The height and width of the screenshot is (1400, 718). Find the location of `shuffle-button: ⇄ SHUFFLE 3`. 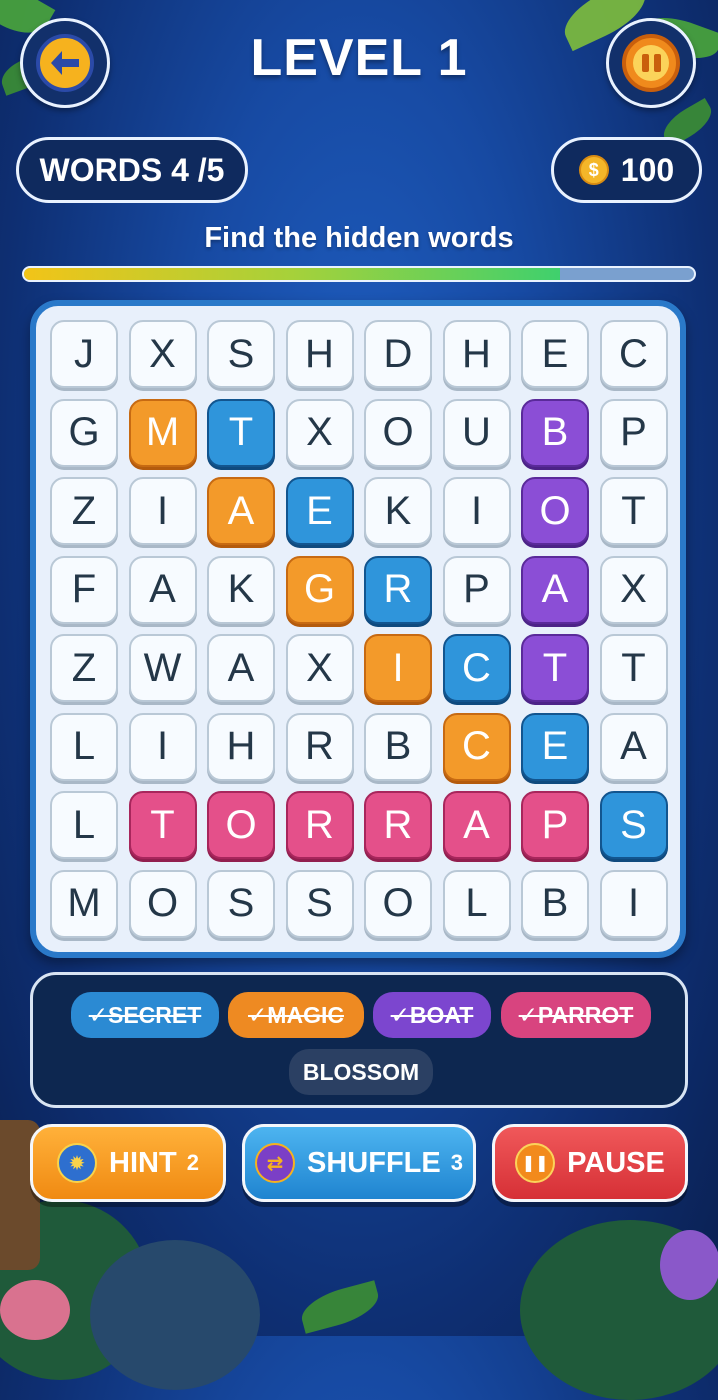

shuffle-button: ⇄ SHUFFLE 3 is located at coordinates (359, 1163).